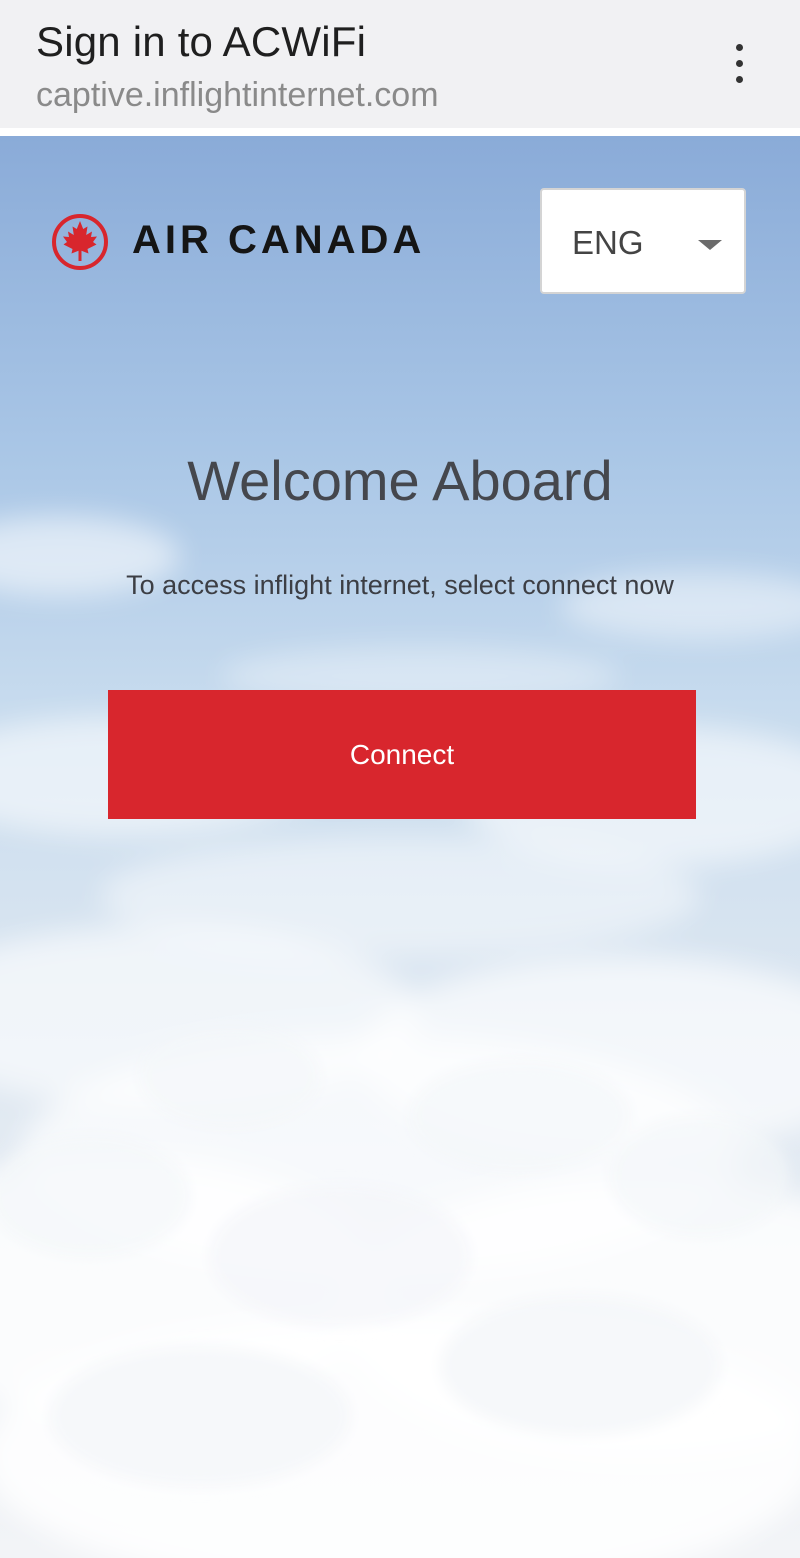  Describe the element at coordinates (402, 754) in the screenshot. I see `connect-button: Connect` at that location.